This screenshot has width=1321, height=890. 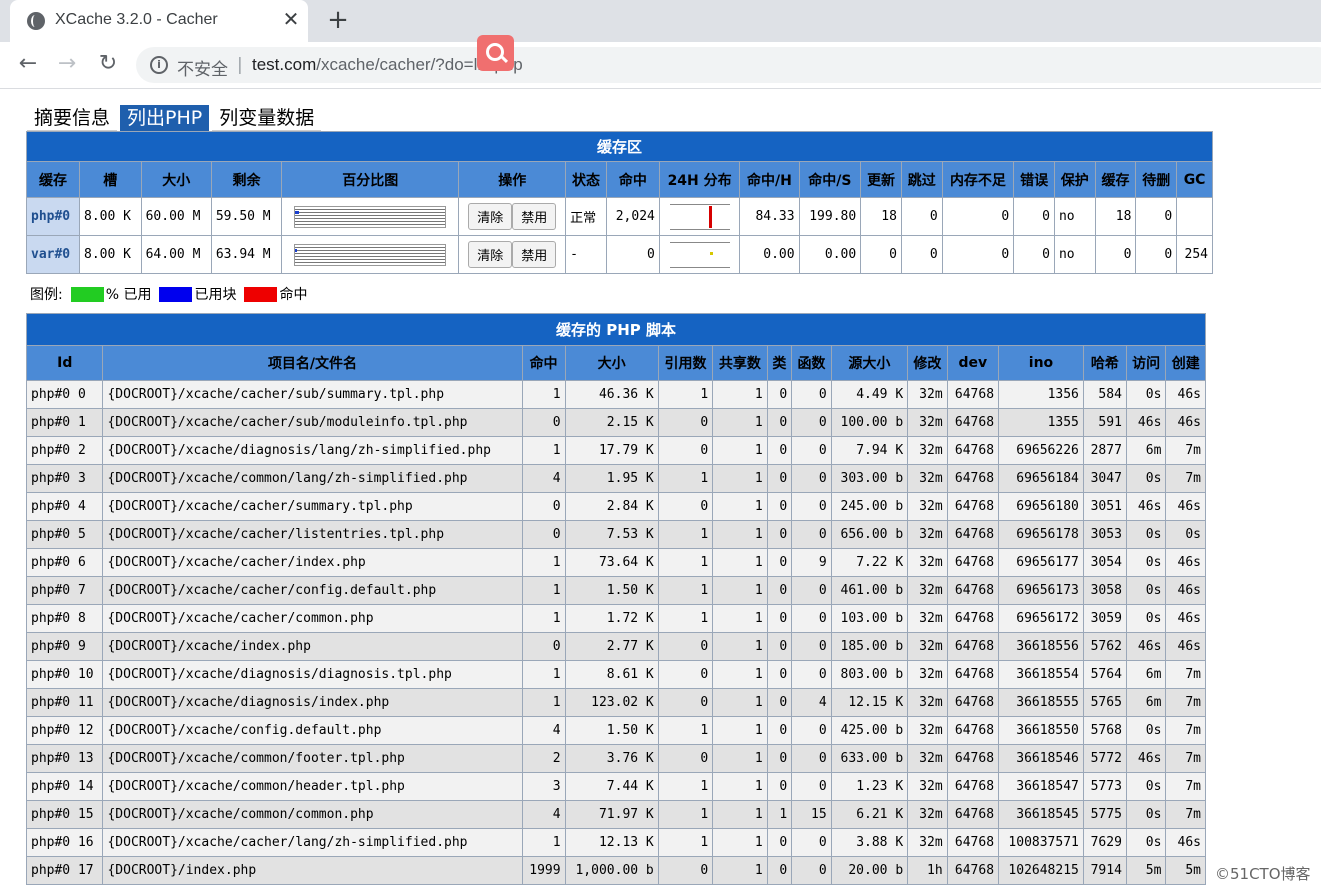 What do you see at coordinates (165, 118) in the screenshot?
I see `tab-list-php: 列出PHP` at bounding box center [165, 118].